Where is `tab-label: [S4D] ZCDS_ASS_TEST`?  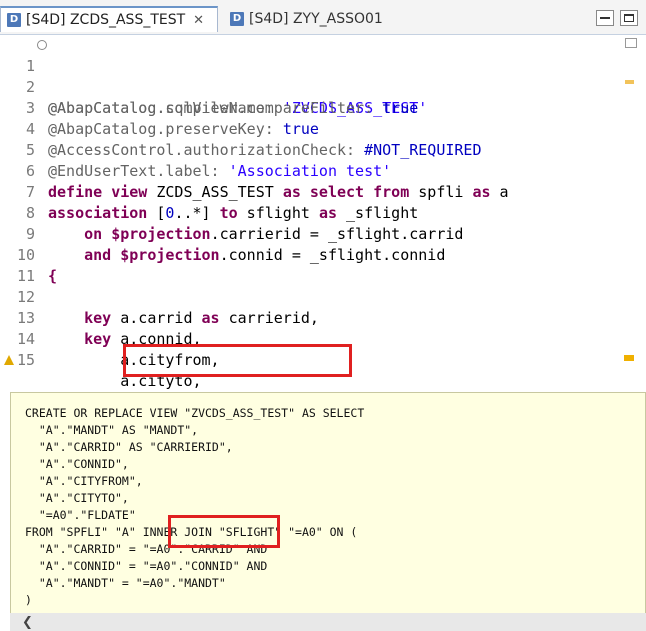
tab-label: [S4D] ZCDS_ASS_TEST is located at coordinates (106, 20).